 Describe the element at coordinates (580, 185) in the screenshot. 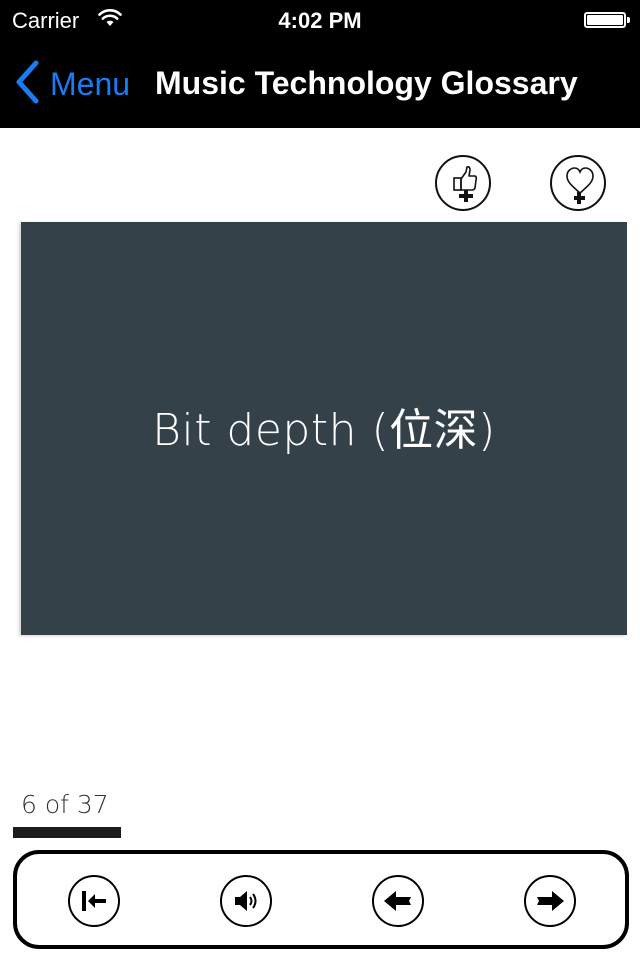

I see `heart-plus-icon` at that location.